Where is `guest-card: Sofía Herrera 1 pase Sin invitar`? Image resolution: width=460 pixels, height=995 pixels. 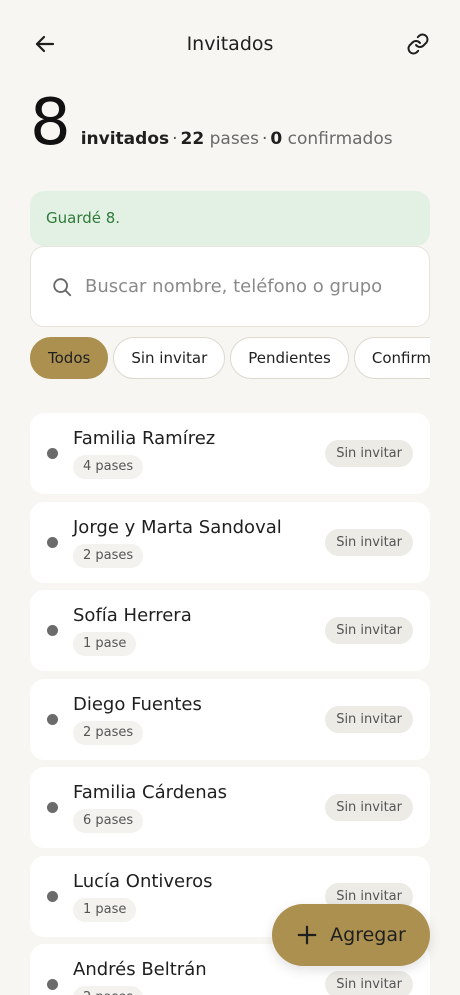
guest-card: Sofía Herrera 1 pase Sin invitar is located at coordinates (230, 630).